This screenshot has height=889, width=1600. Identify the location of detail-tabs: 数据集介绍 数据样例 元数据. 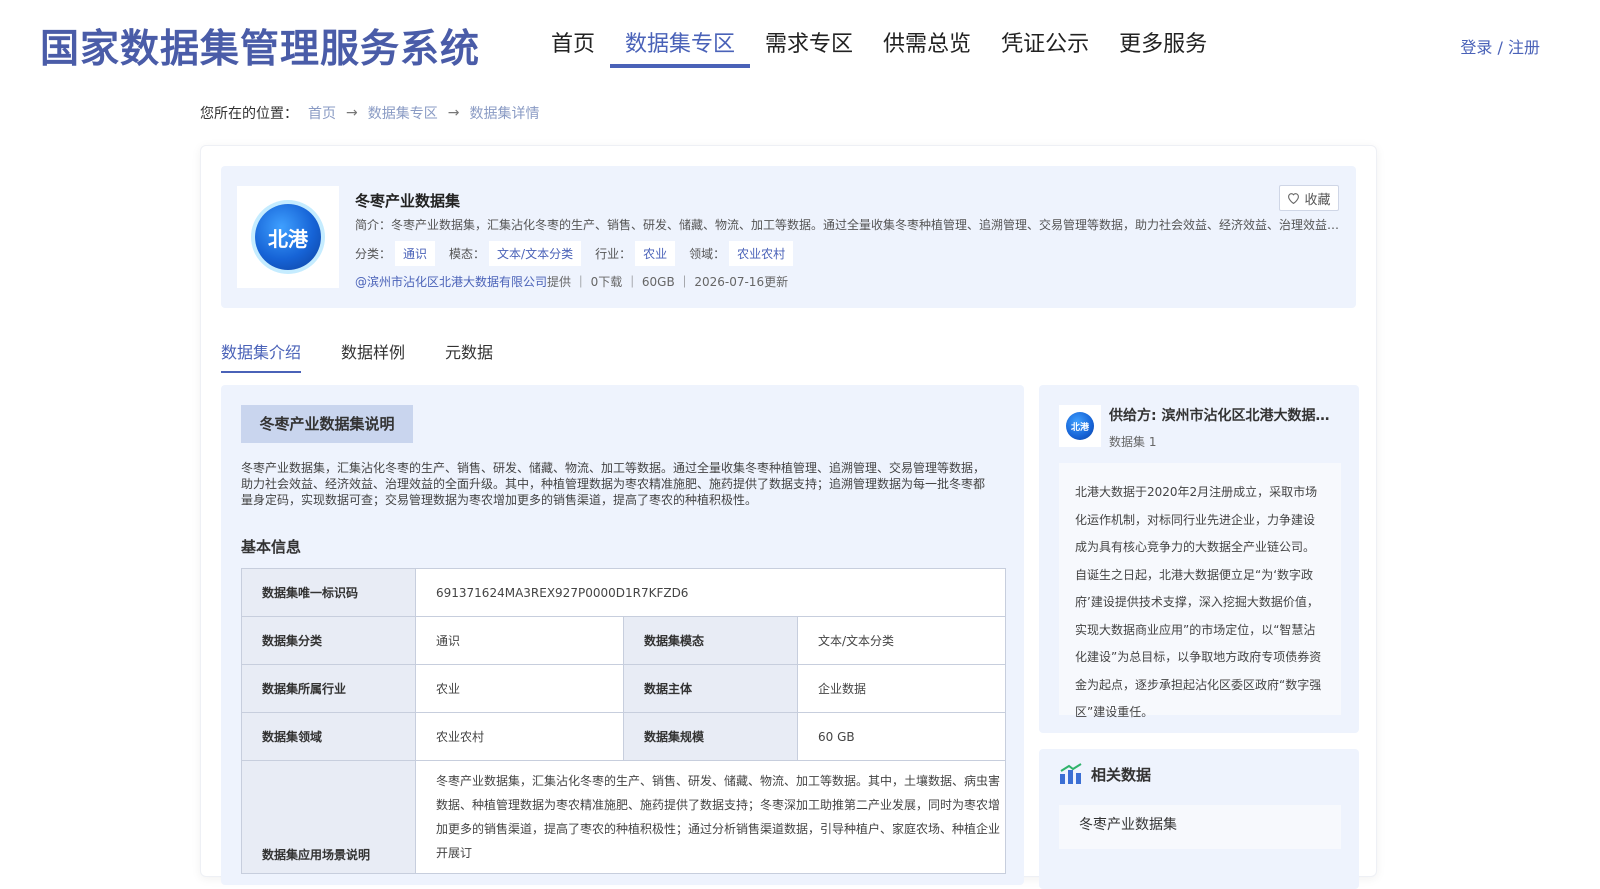
(357, 356).